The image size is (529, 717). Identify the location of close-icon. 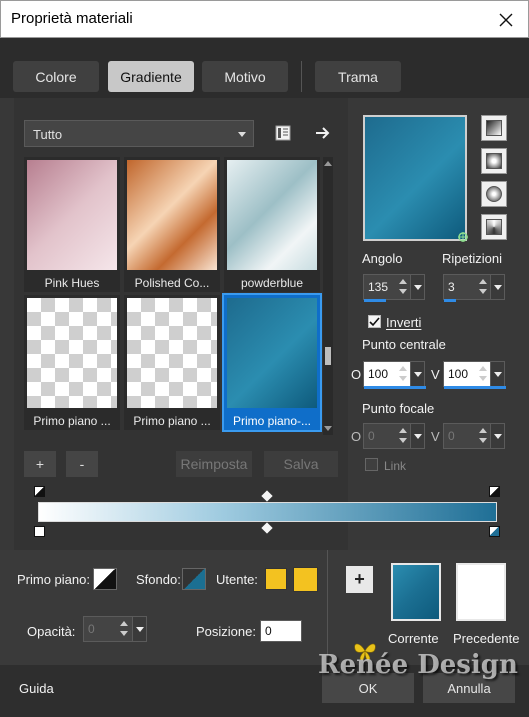
(506, 20).